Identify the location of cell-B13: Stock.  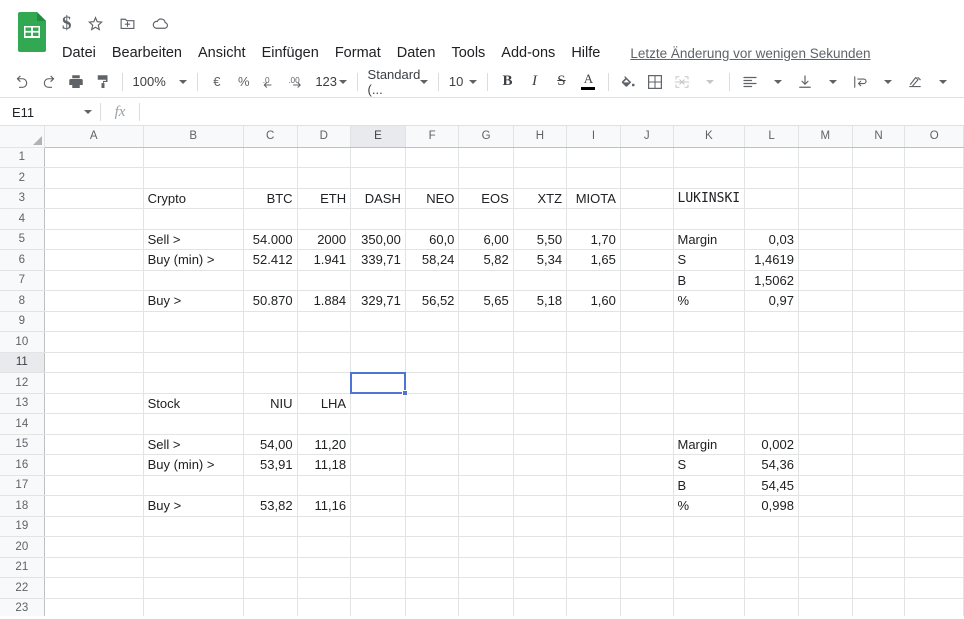
(193, 403).